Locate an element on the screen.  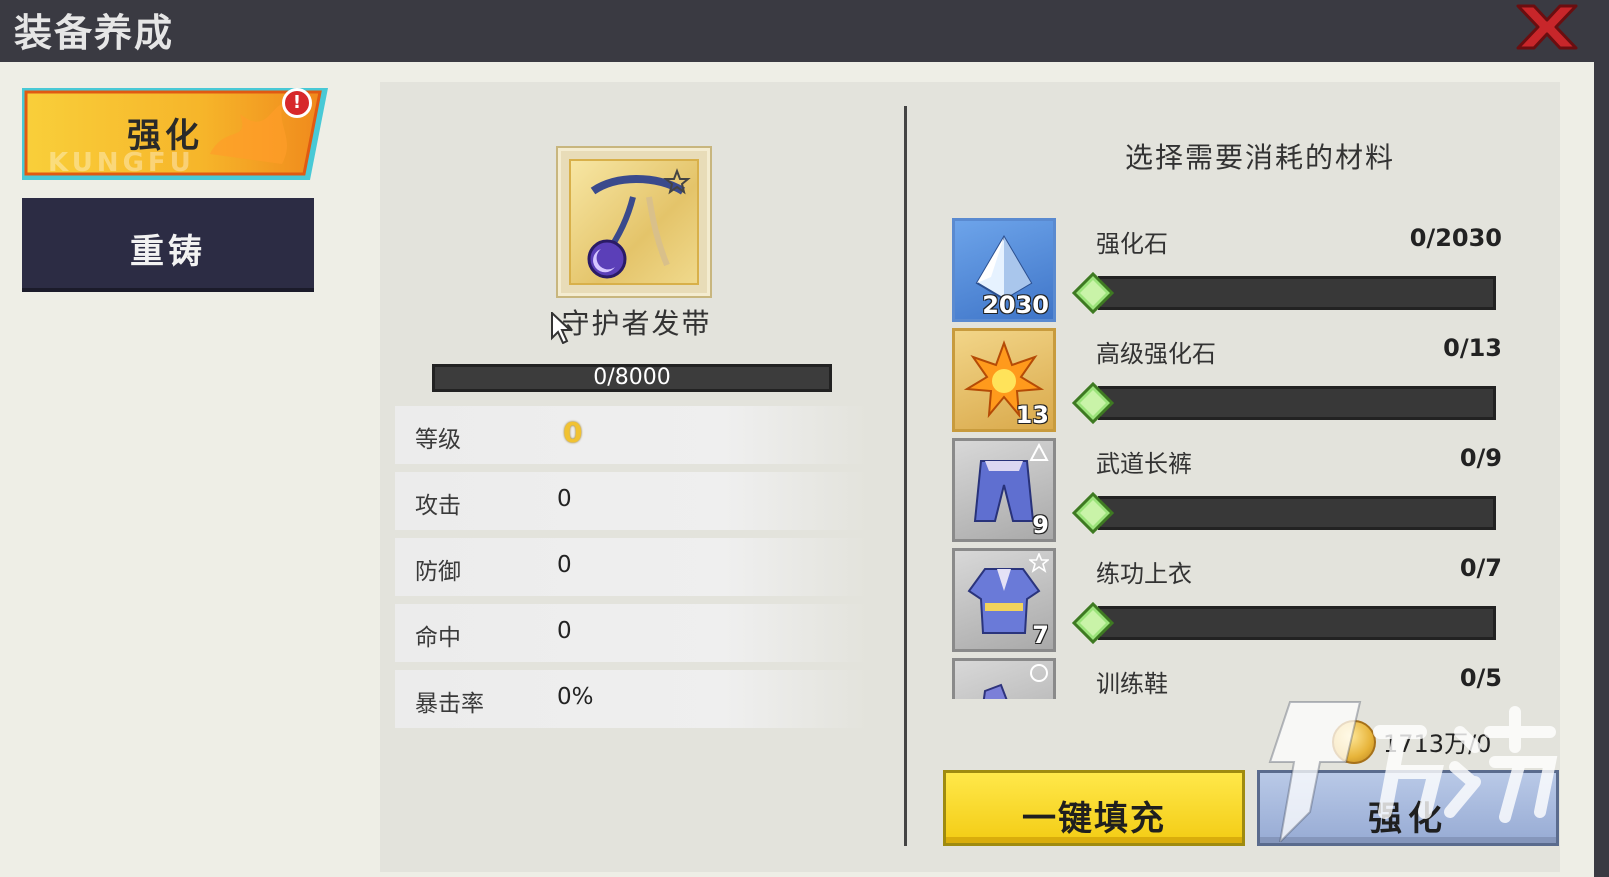
enhance-button: 强化 is located at coordinates (1408, 808).